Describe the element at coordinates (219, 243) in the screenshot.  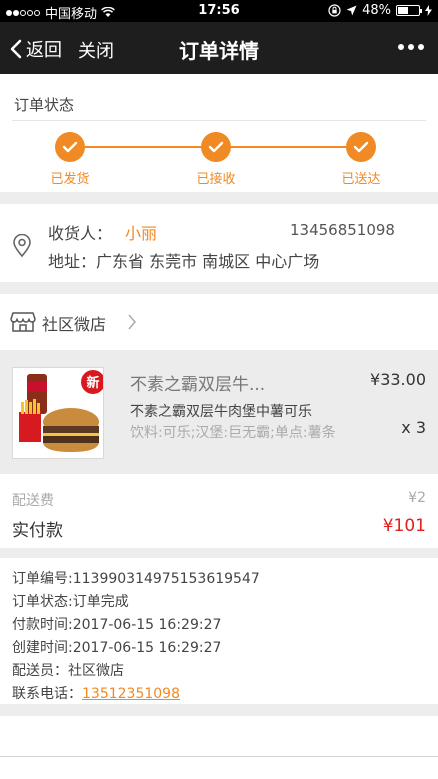
I see `address-card: 收货人： 小丽 13456851098 地址：广东省 东莞市 南城区 中心广场` at that location.